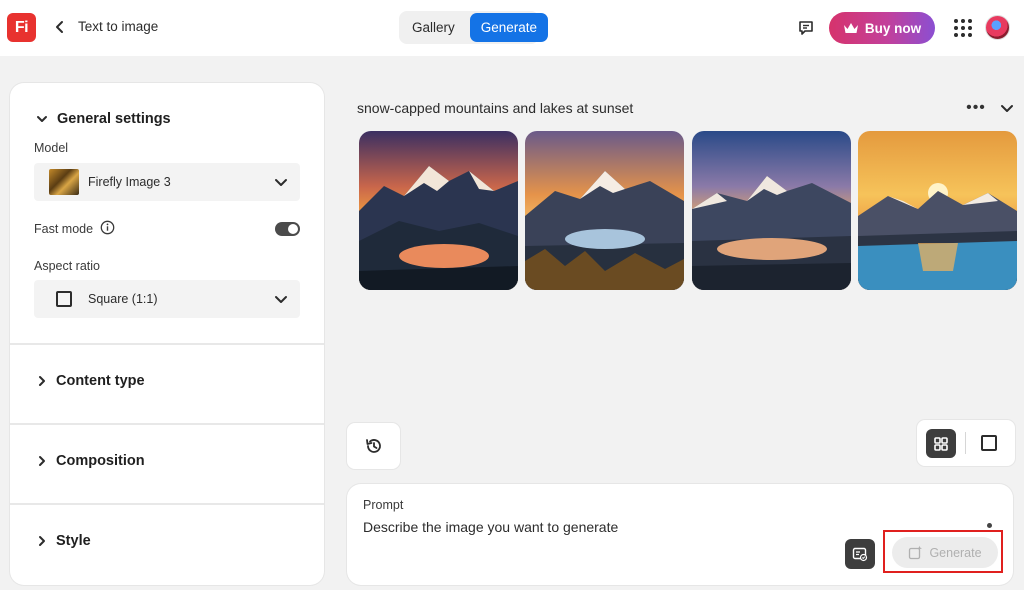 The image size is (1024, 590). Describe the element at coordinates (598, 527) in the screenshot. I see `prompt-input` at that location.